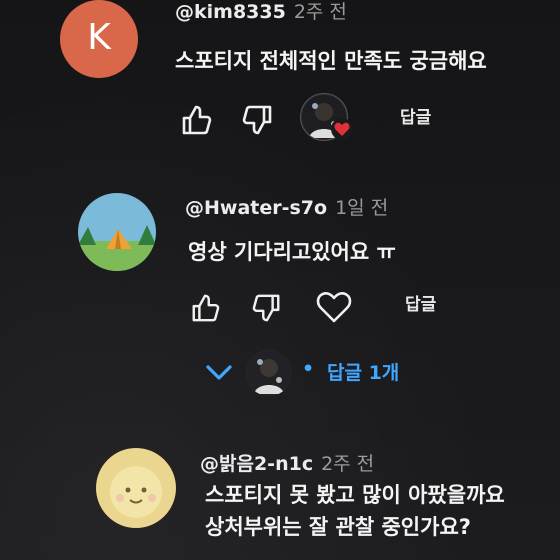 The image size is (560, 560). I want to click on comment-meta: @kim8335 2주 전, so click(261, 12).